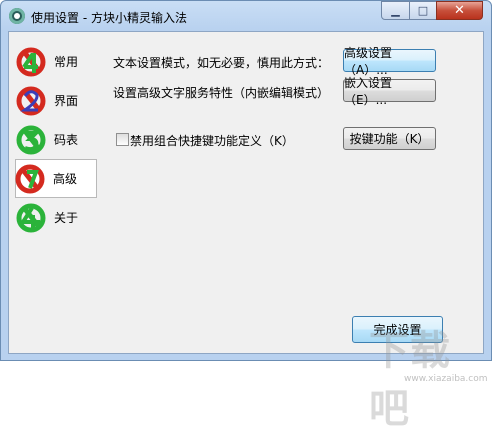 This screenshot has width=492, height=434. What do you see at coordinates (109, 18) in the screenshot?
I see `window-title: 使用设置 - 方块小精灵输入法` at bounding box center [109, 18].